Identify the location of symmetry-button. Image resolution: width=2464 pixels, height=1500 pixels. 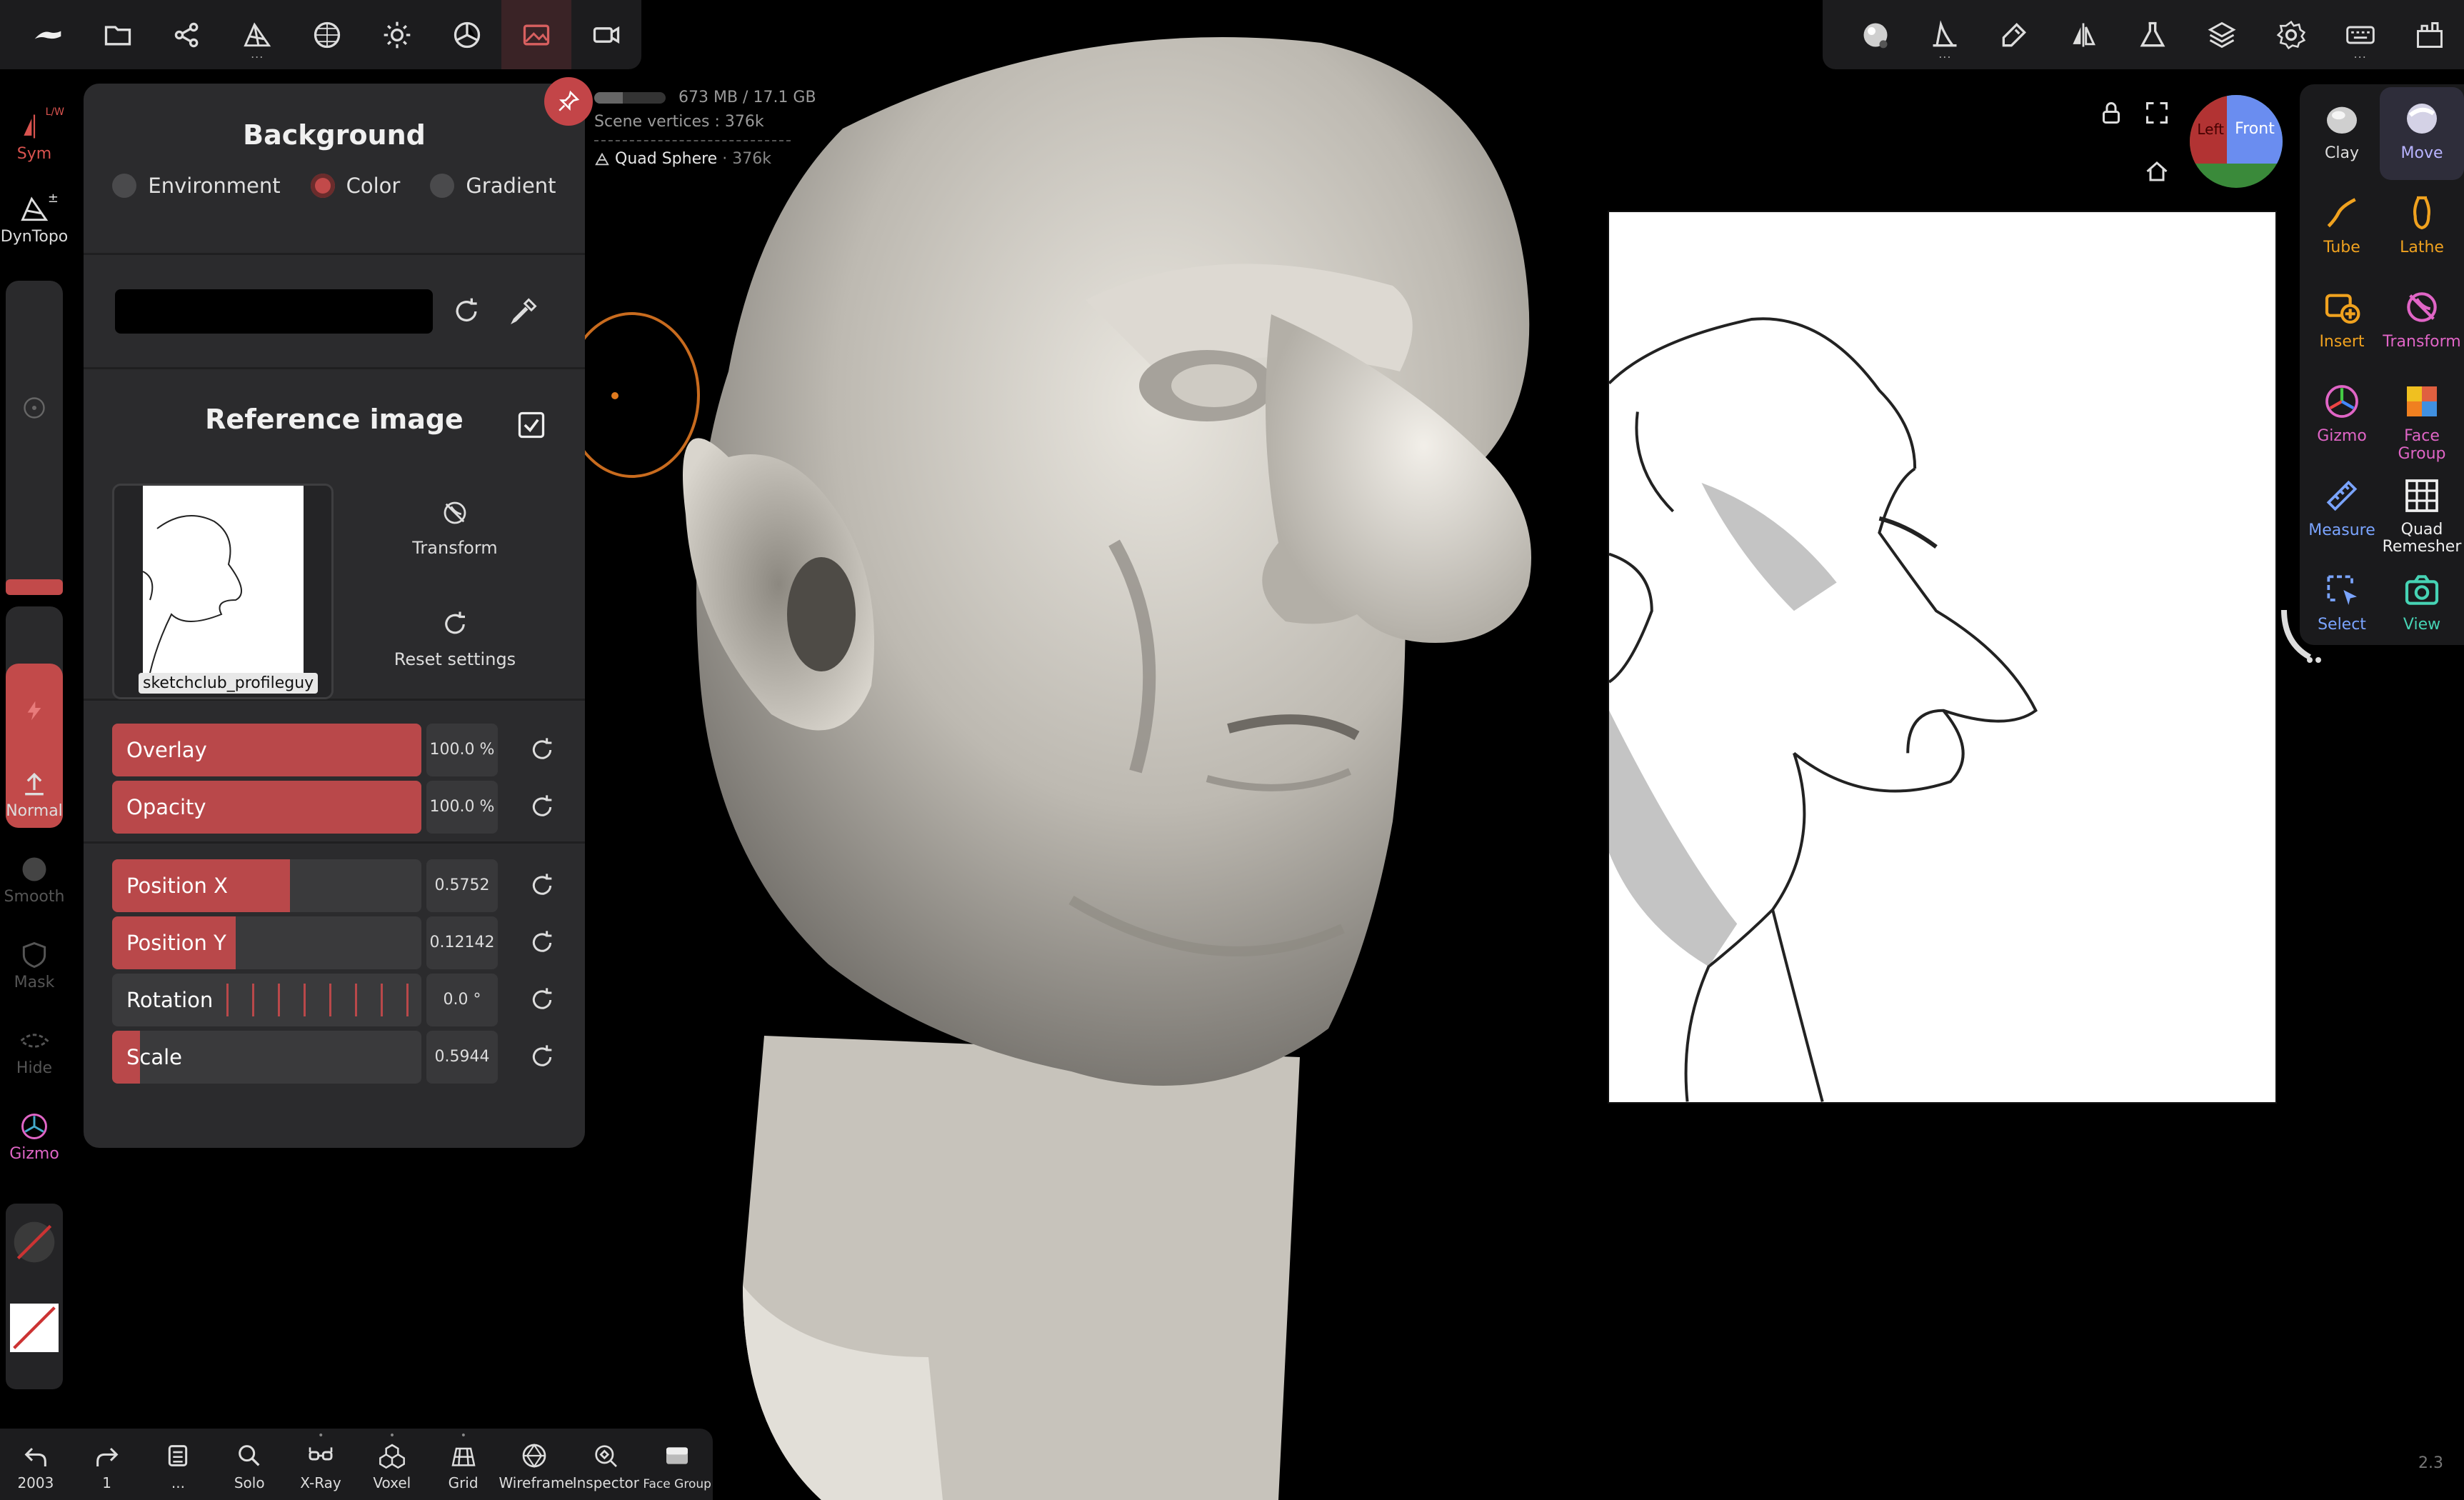
(2083, 34).